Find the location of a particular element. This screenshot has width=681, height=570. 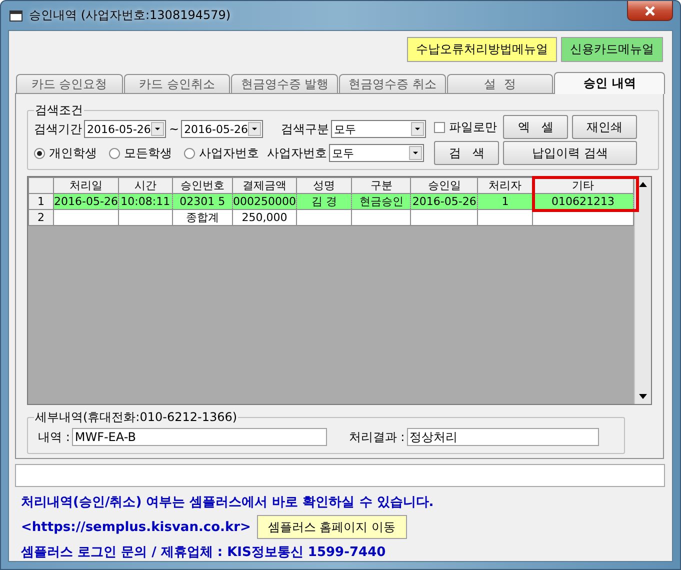

column-header: 시간 is located at coordinates (145, 186).